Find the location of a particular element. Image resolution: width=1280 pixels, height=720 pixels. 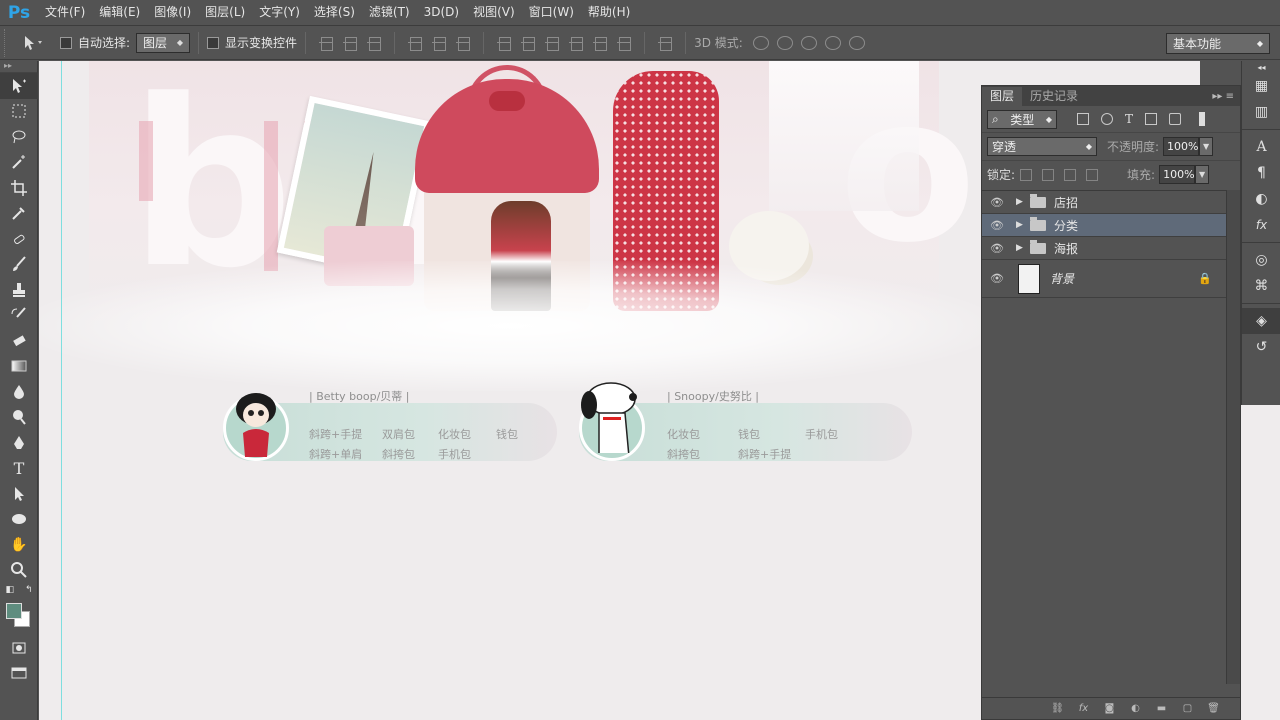

lock-transparency-icon is located at coordinates (1026, 174).